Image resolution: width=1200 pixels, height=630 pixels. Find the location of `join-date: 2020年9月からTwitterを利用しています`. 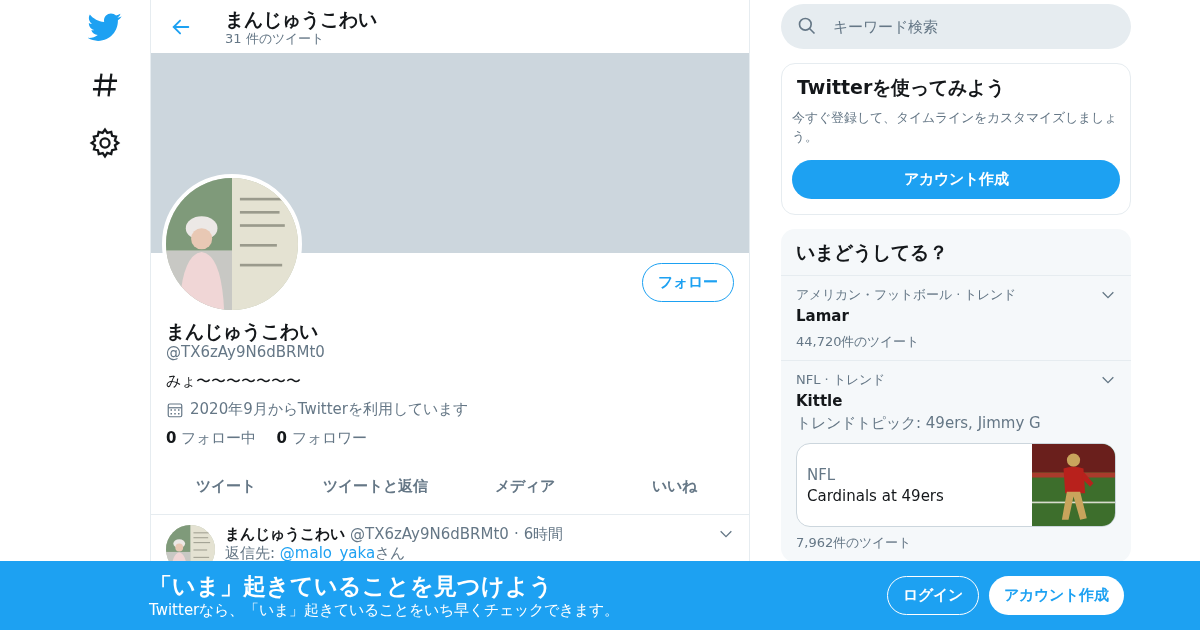

join-date: 2020年9月からTwitterを利用しています is located at coordinates (329, 409).